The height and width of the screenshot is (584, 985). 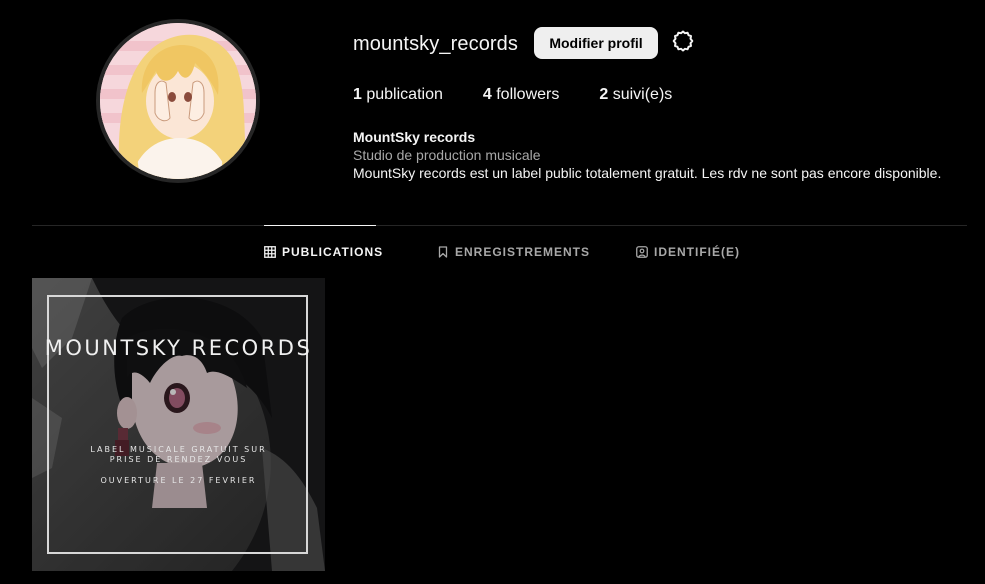 I want to click on tab-publications: PUBLICATIONS, so click(x=323, y=251).